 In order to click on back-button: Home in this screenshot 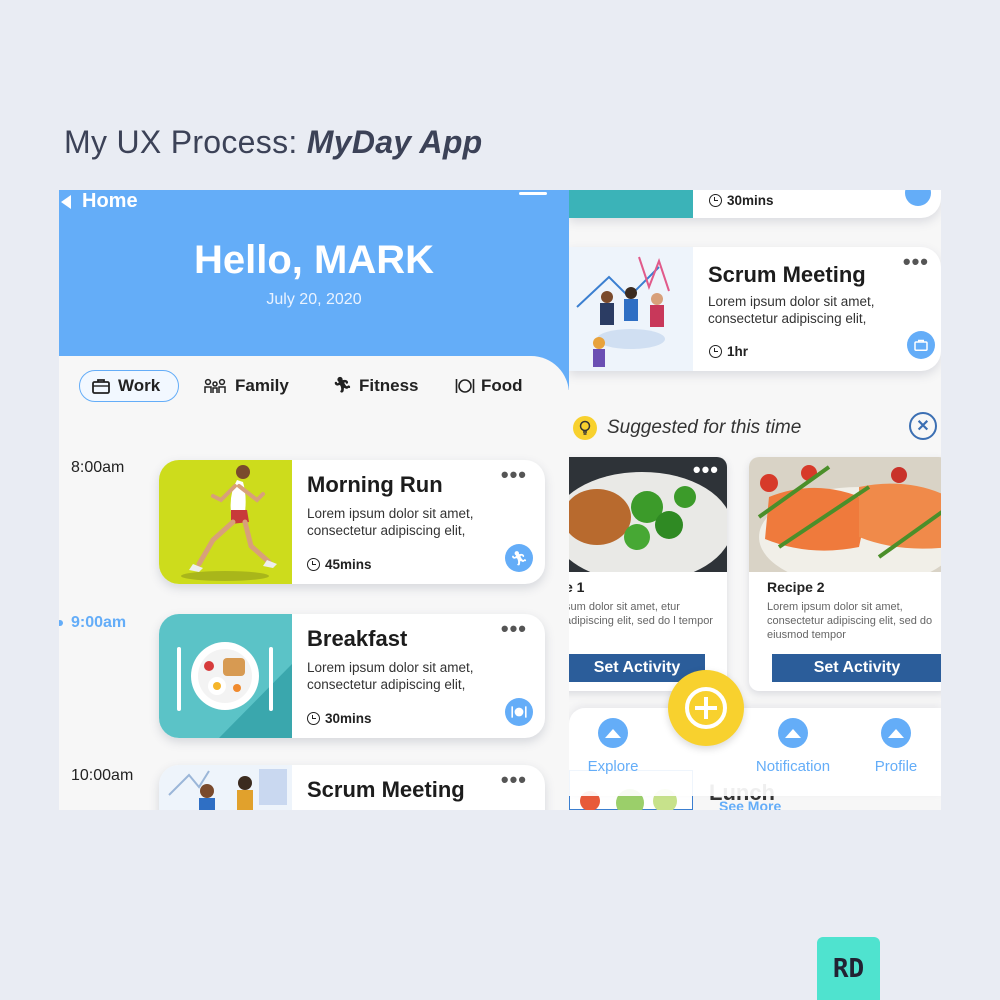, I will do `click(99, 201)`.